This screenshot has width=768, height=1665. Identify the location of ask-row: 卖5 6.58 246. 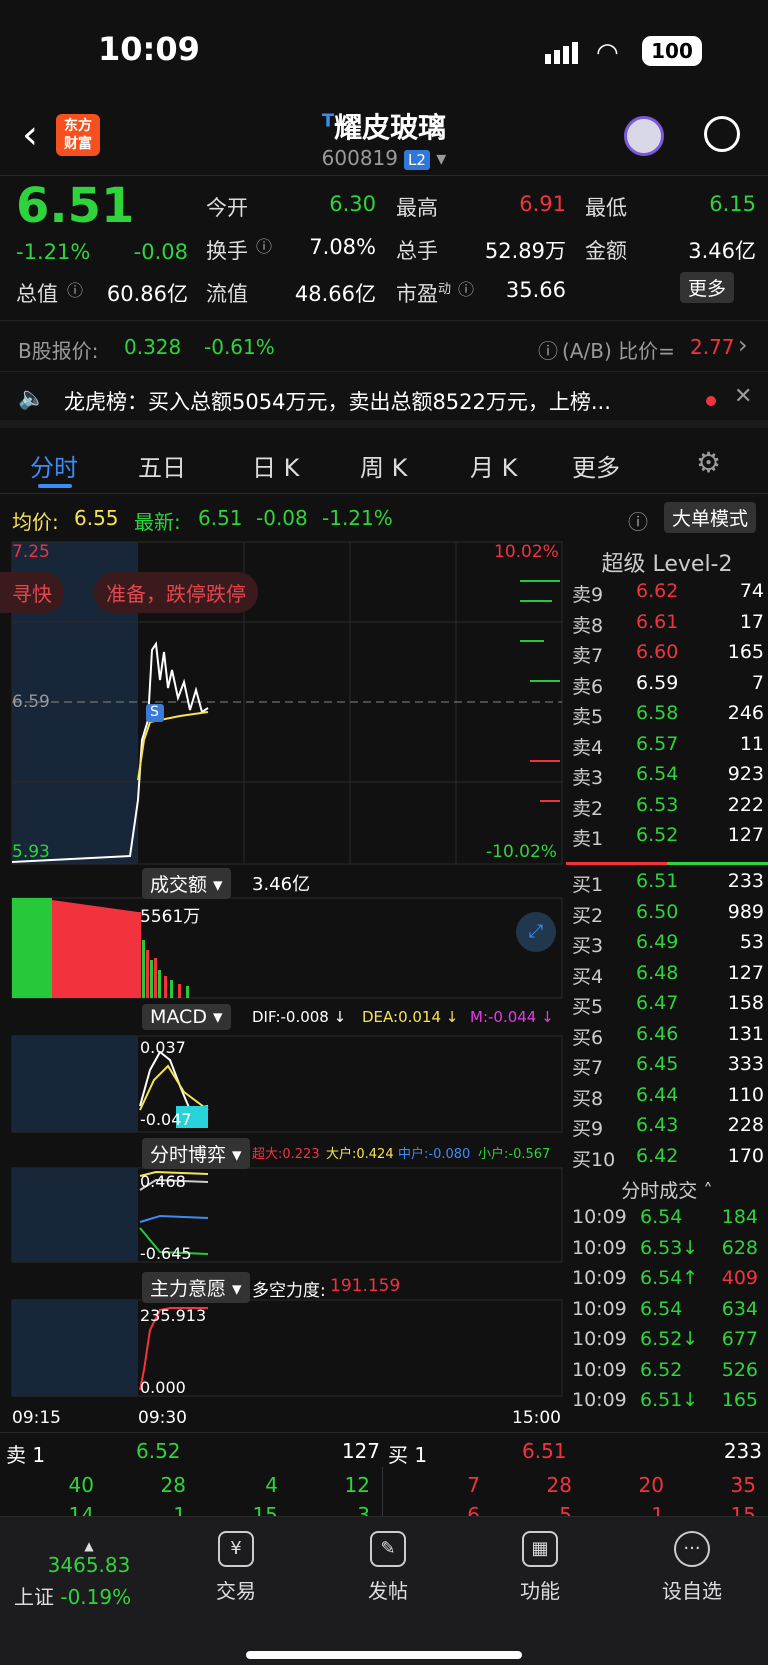
(669, 717).